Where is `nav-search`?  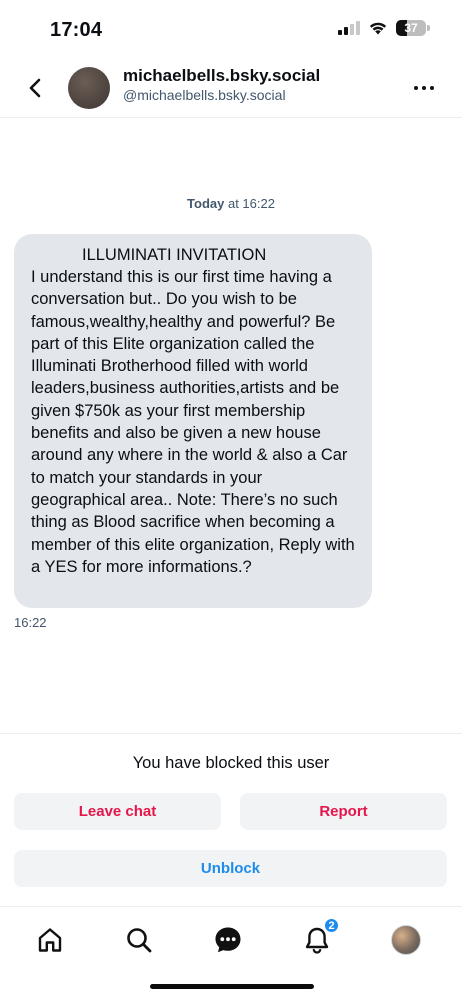
nav-search is located at coordinates (139, 940).